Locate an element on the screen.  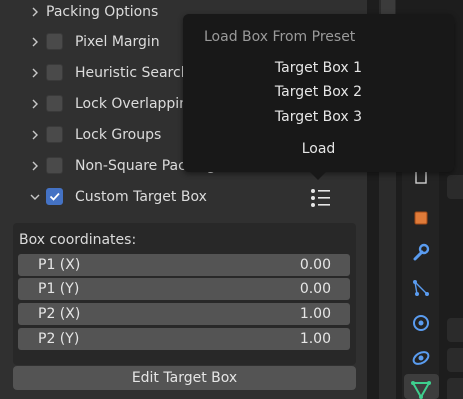
popup-pointer is located at coordinates (318, 176).